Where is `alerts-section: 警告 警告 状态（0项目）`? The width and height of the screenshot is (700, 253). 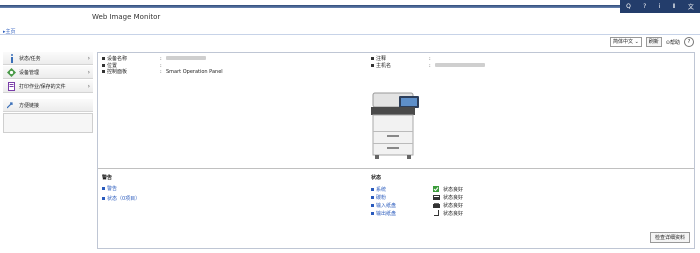 alerts-section: 警告 警告 状态（0项目） is located at coordinates (121, 188).